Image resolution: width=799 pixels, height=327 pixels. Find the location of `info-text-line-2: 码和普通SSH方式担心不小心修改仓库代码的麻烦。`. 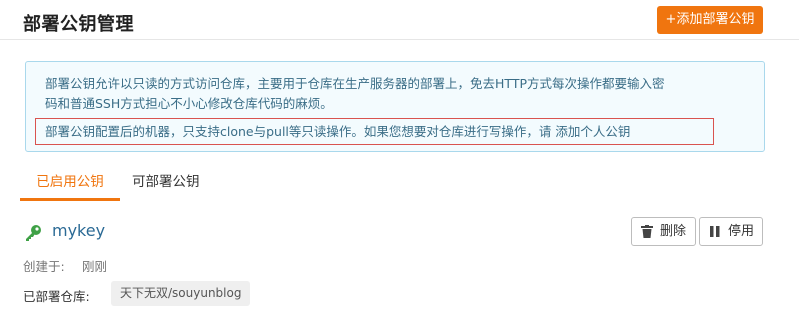

info-text-line-2: 码和普通SSH方式担心不小心修改仓库代码的麻烦。 is located at coordinates (189, 103).